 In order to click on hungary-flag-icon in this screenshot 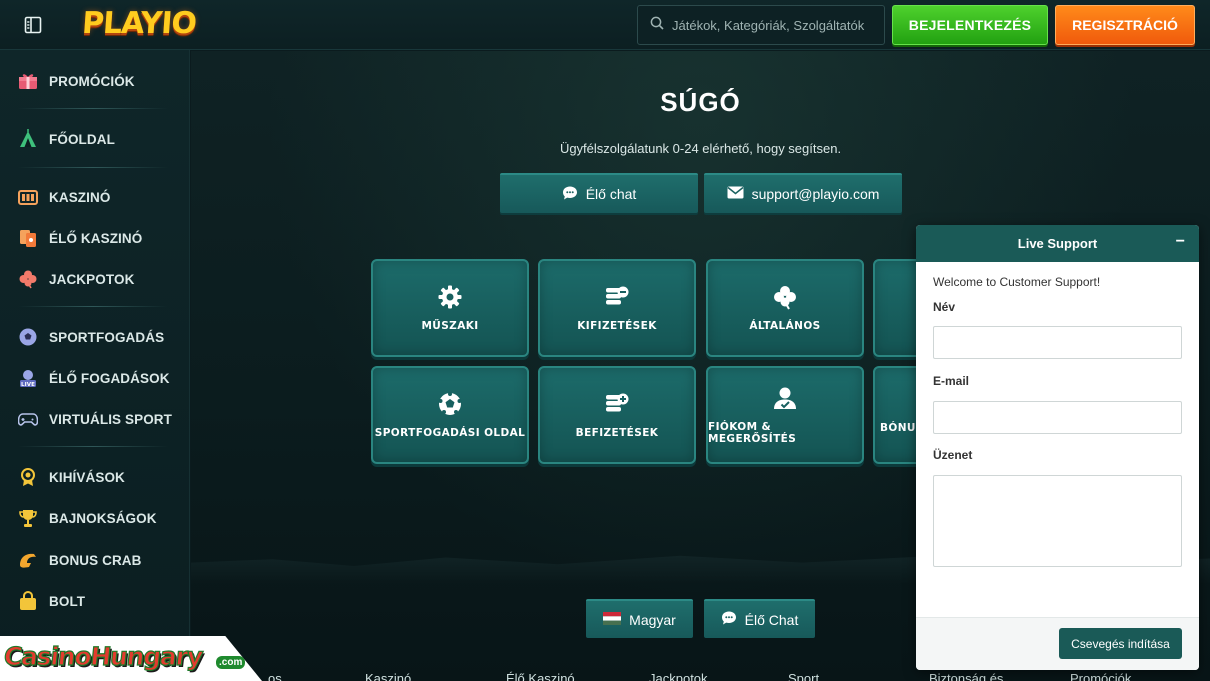, I will do `click(612, 619)`.